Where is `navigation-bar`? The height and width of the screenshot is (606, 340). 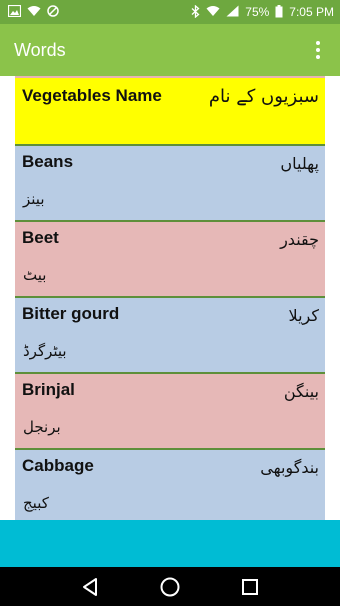 navigation-bar is located at coordinates (170, 586).